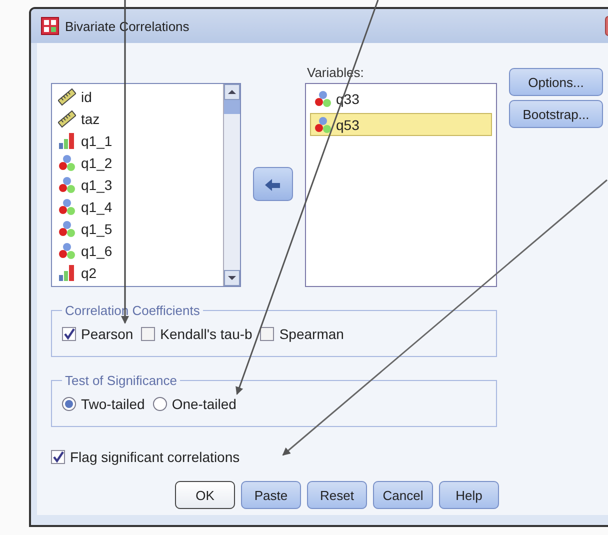  I want to click on checkbox-option: Spearman, so click(302, 334).